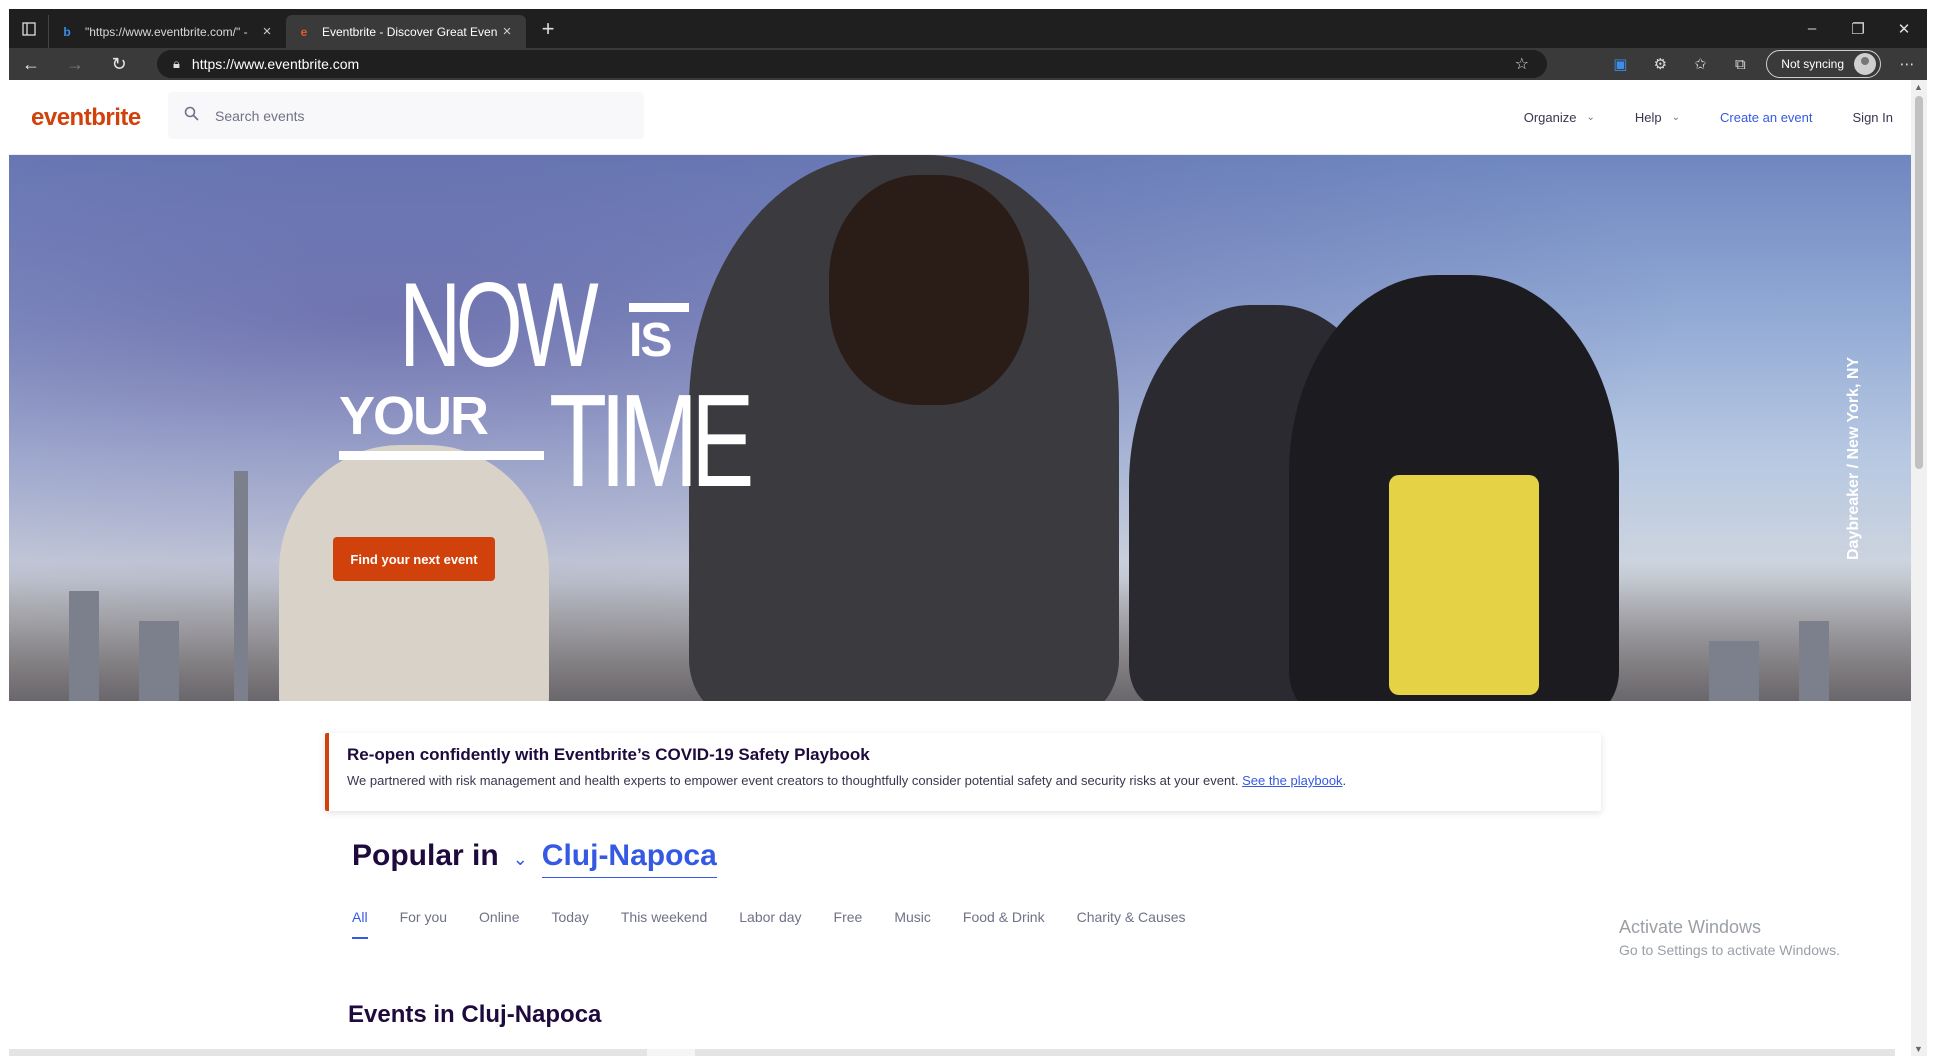  What do you see at coordinates (1660, 64) in the screenshot?
I see `extensions-puzzle-icon: ⚙` at bounding box center [1660, 64].